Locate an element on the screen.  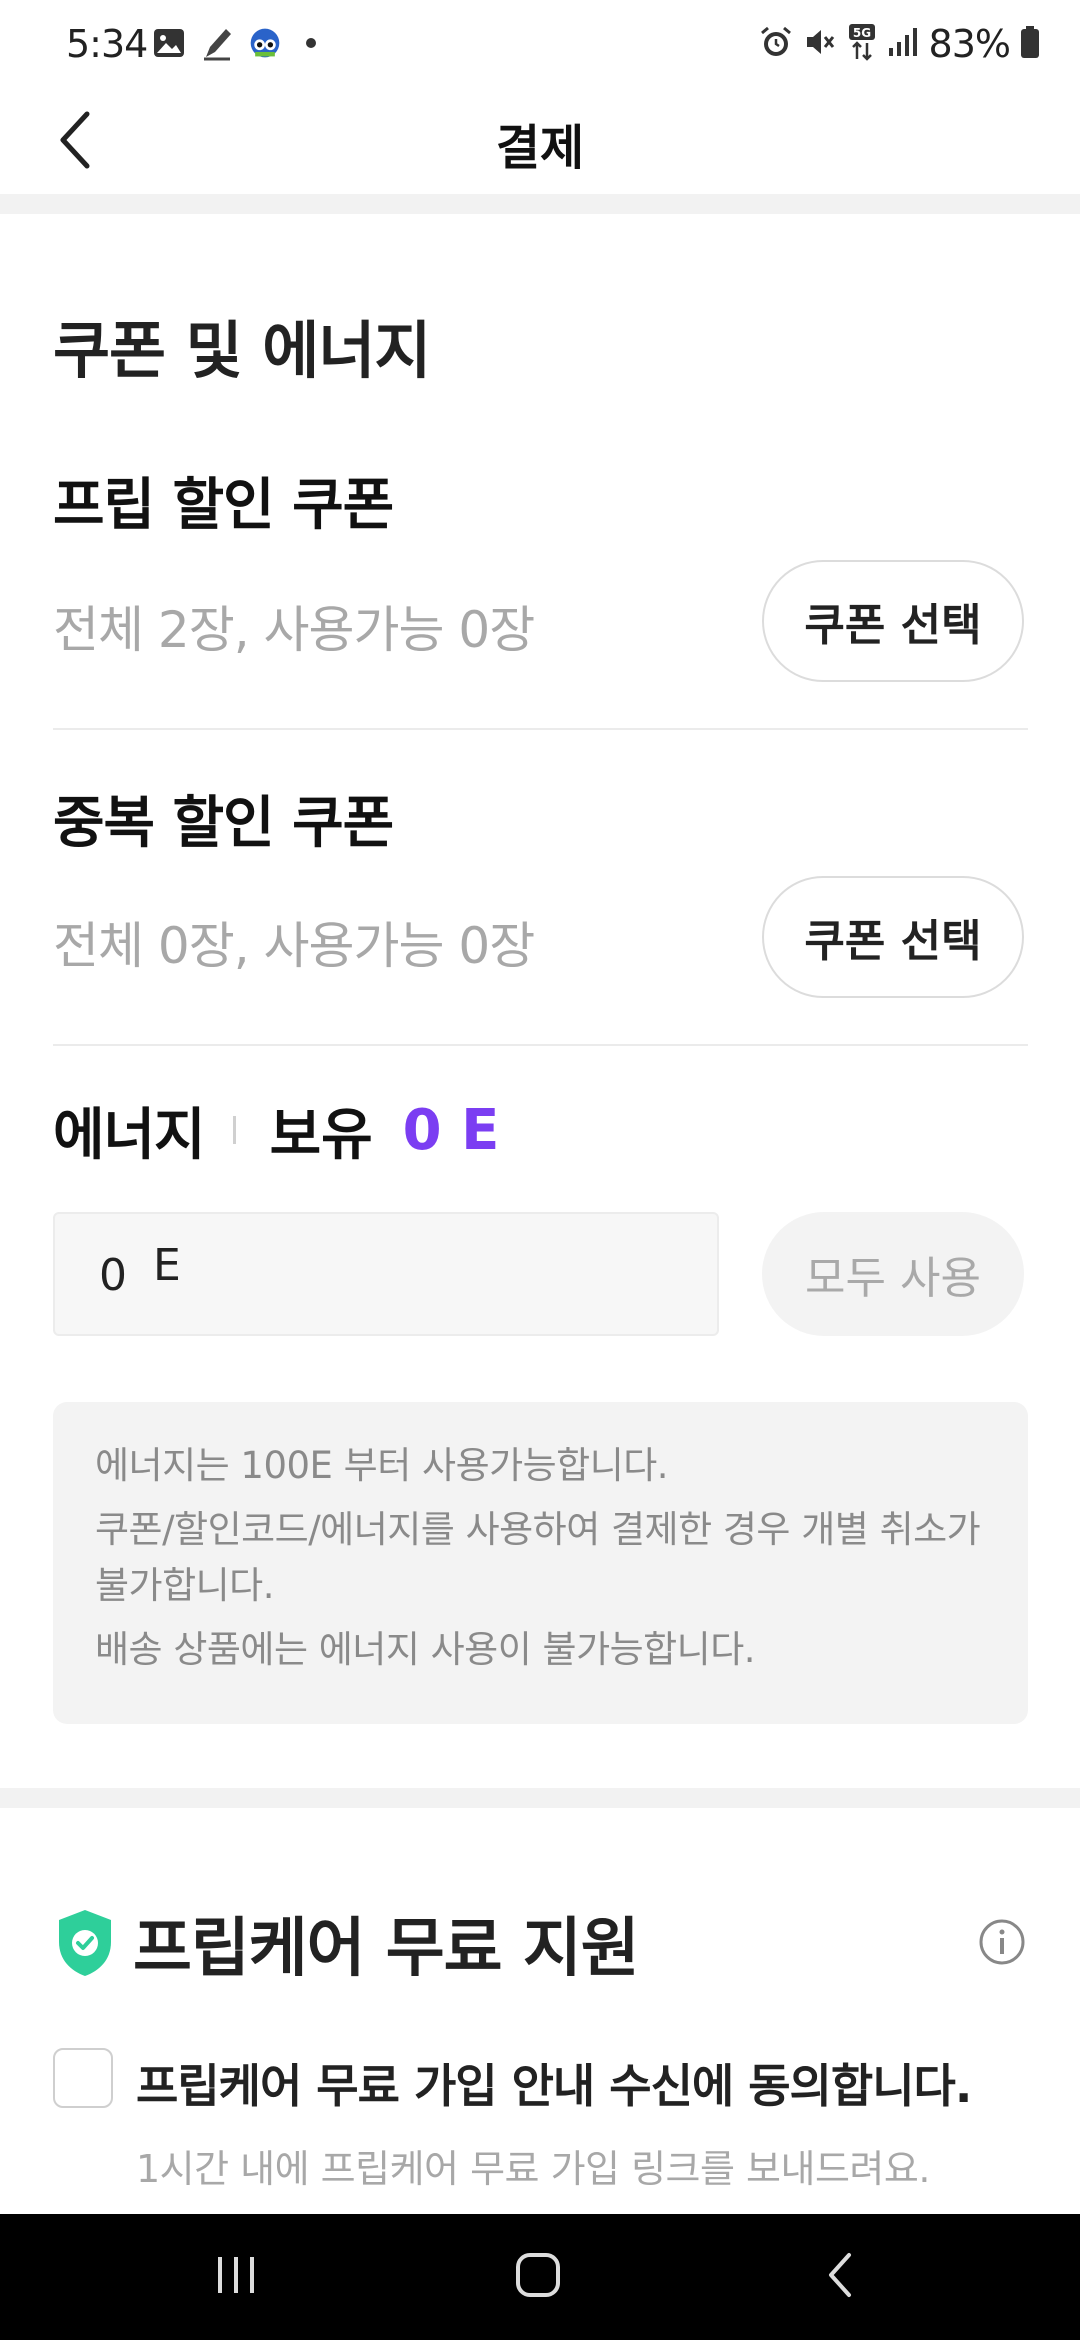
nav-back-button is located at coordinates (840, 2277).